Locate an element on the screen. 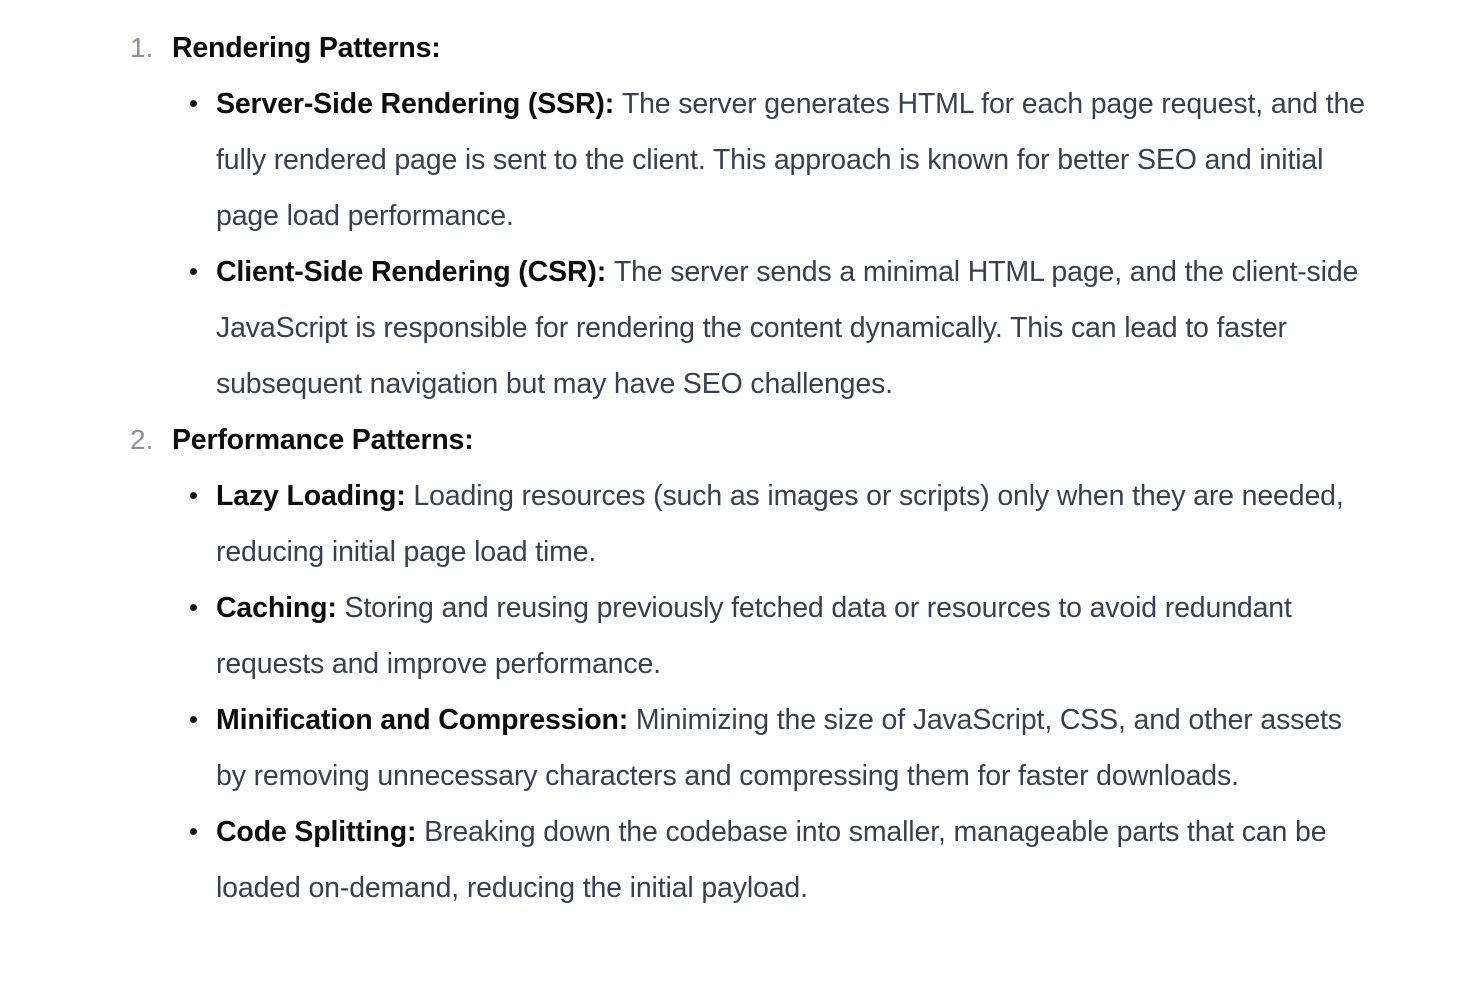  section-title: Performance Patterns: is located at coordinates (323, 440).